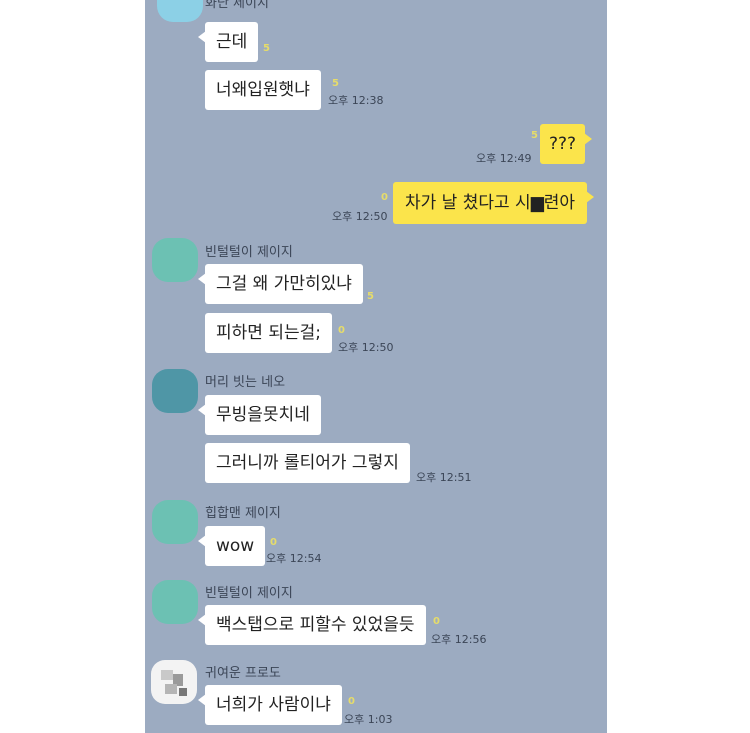 This screenshot has height=733, width=750. Describe the element at coordinates (356, 100) in the screenshot. I see `message-time: 오후 12:38` at that location.